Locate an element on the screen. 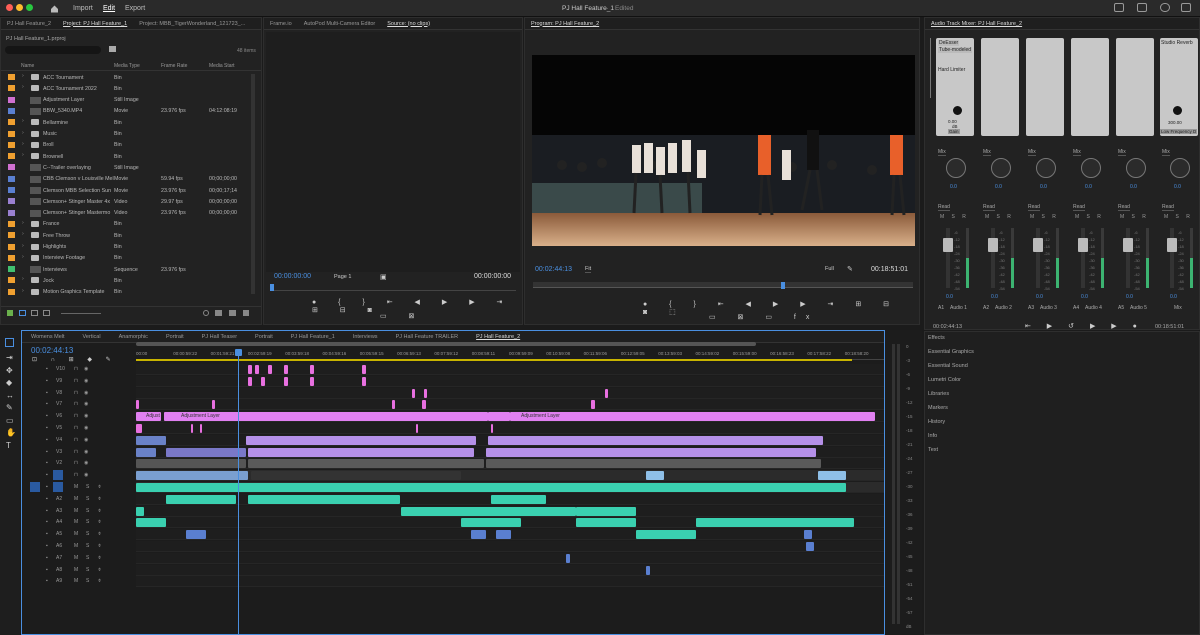 The width and height of the screenshot is (1200, 635). program-playhead is located at coordinates (783, 285).